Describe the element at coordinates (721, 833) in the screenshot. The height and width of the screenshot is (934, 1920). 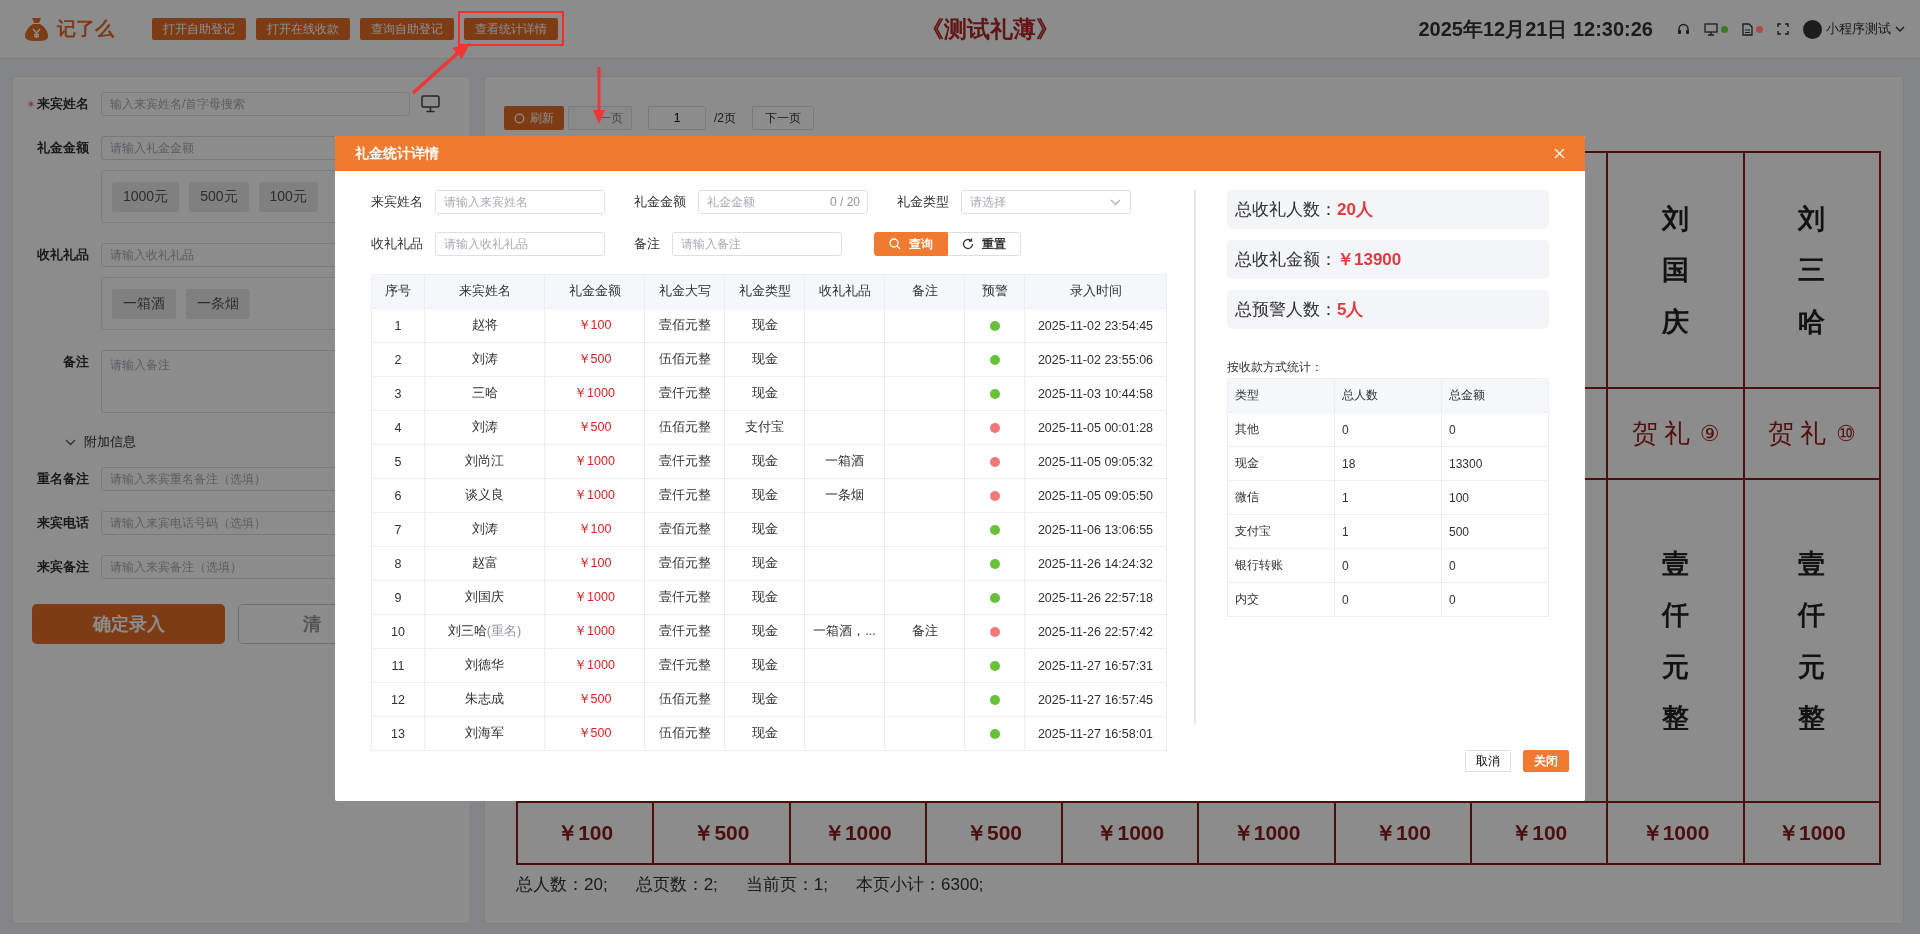
I see `gift-amount: ￥500` at that location.